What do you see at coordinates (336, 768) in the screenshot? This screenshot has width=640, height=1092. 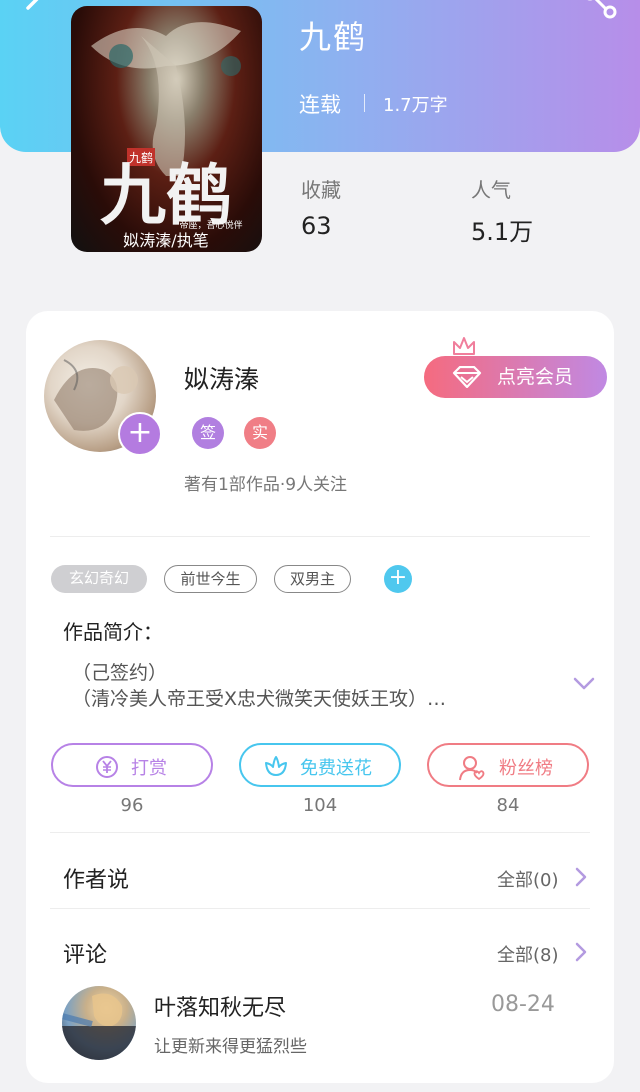 I see `send-flower-label: 免费送花` at bounding box center [336, 768].